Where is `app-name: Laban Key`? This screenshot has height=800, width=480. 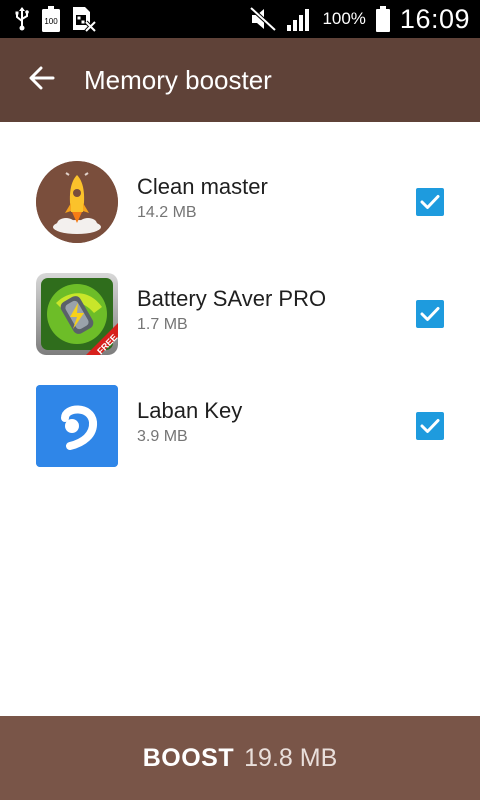
app-name: Laban Key is located at coordinates (190, 410).